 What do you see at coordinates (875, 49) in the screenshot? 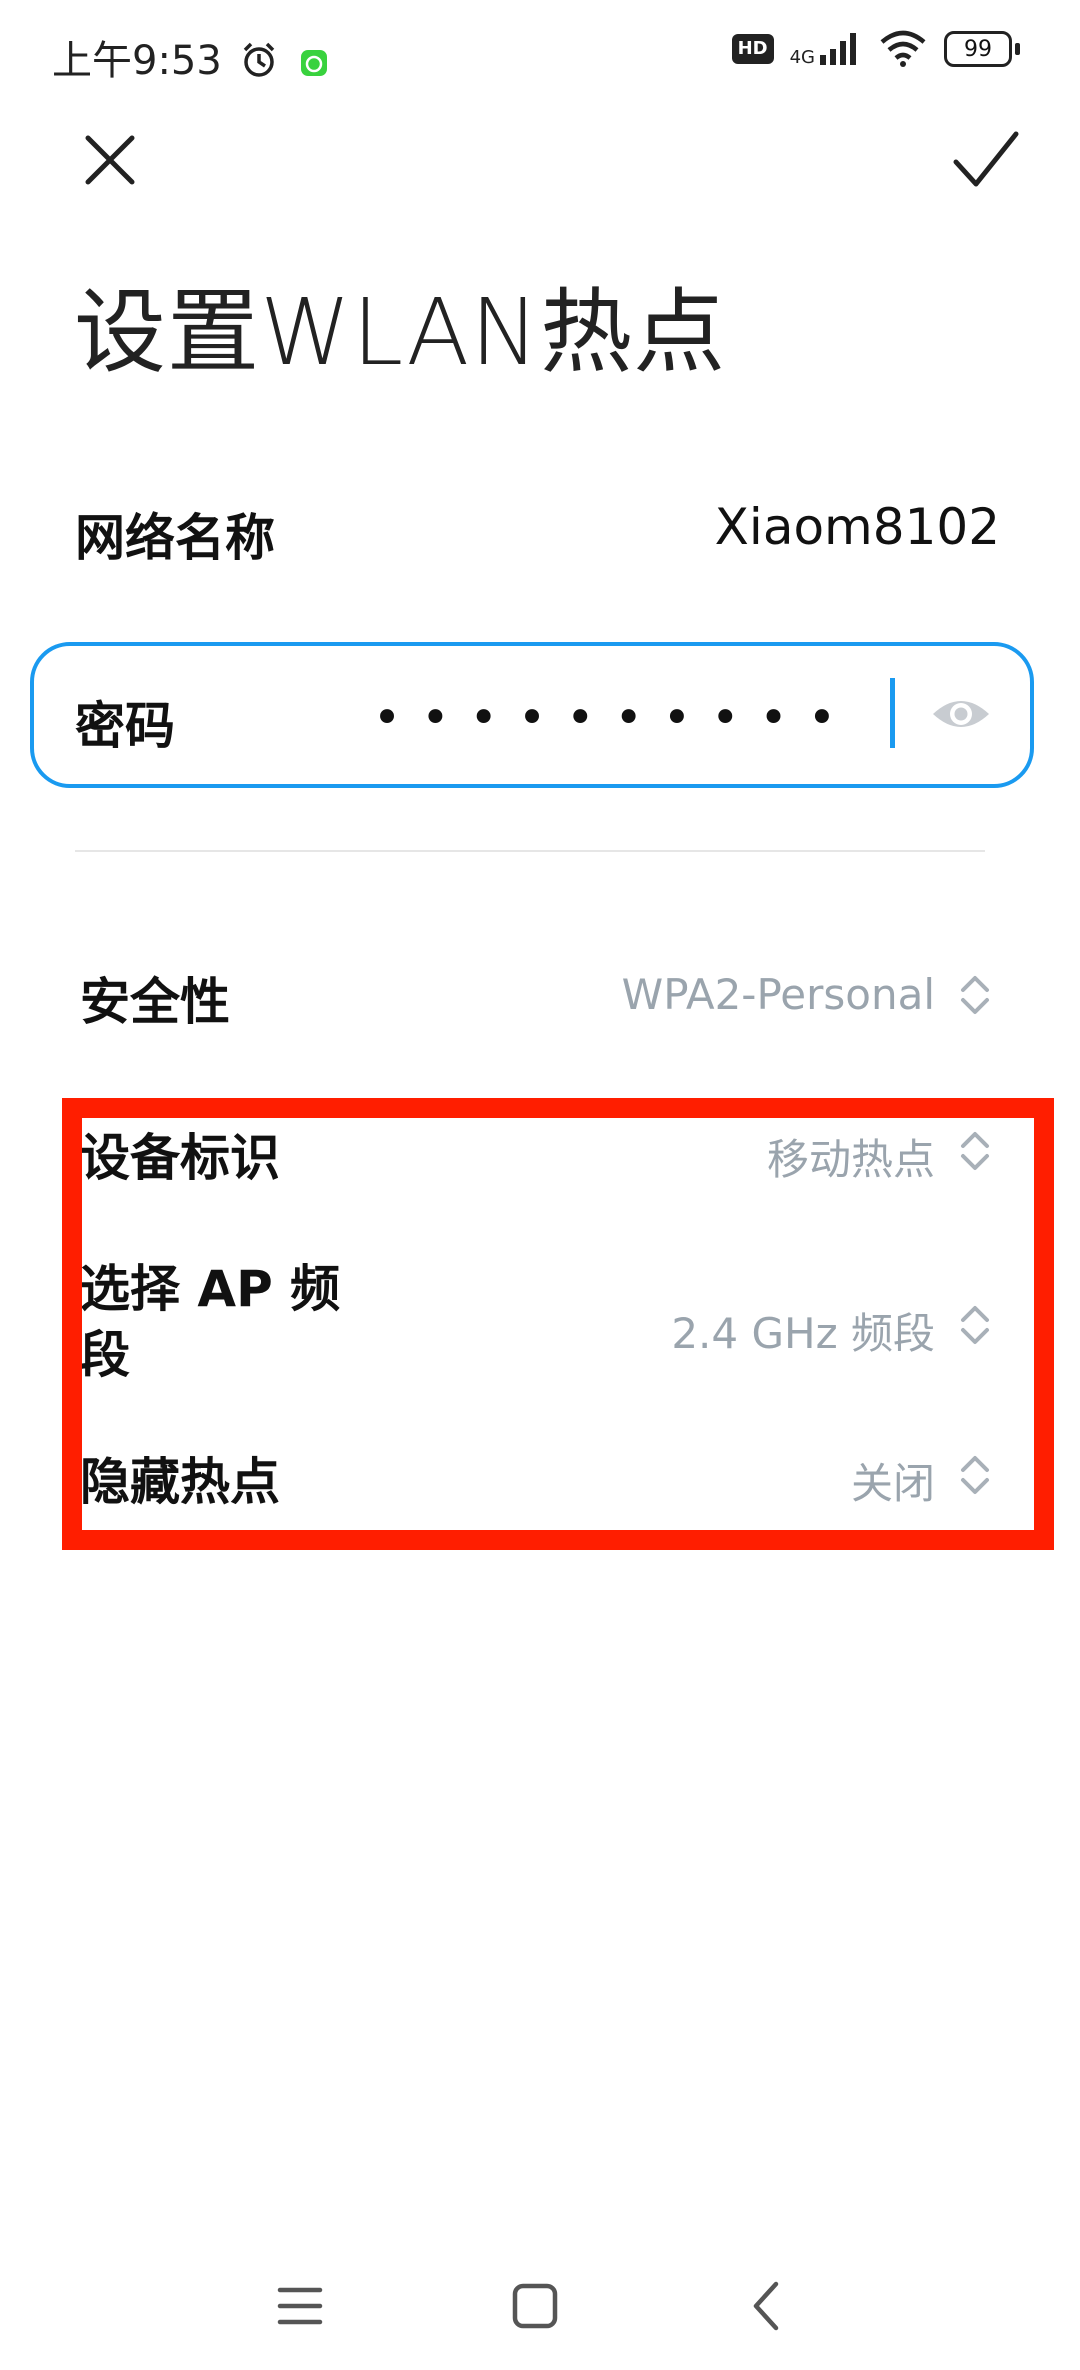
I see `status-icons: HD 4G 99` at bounding box center [875, 49].